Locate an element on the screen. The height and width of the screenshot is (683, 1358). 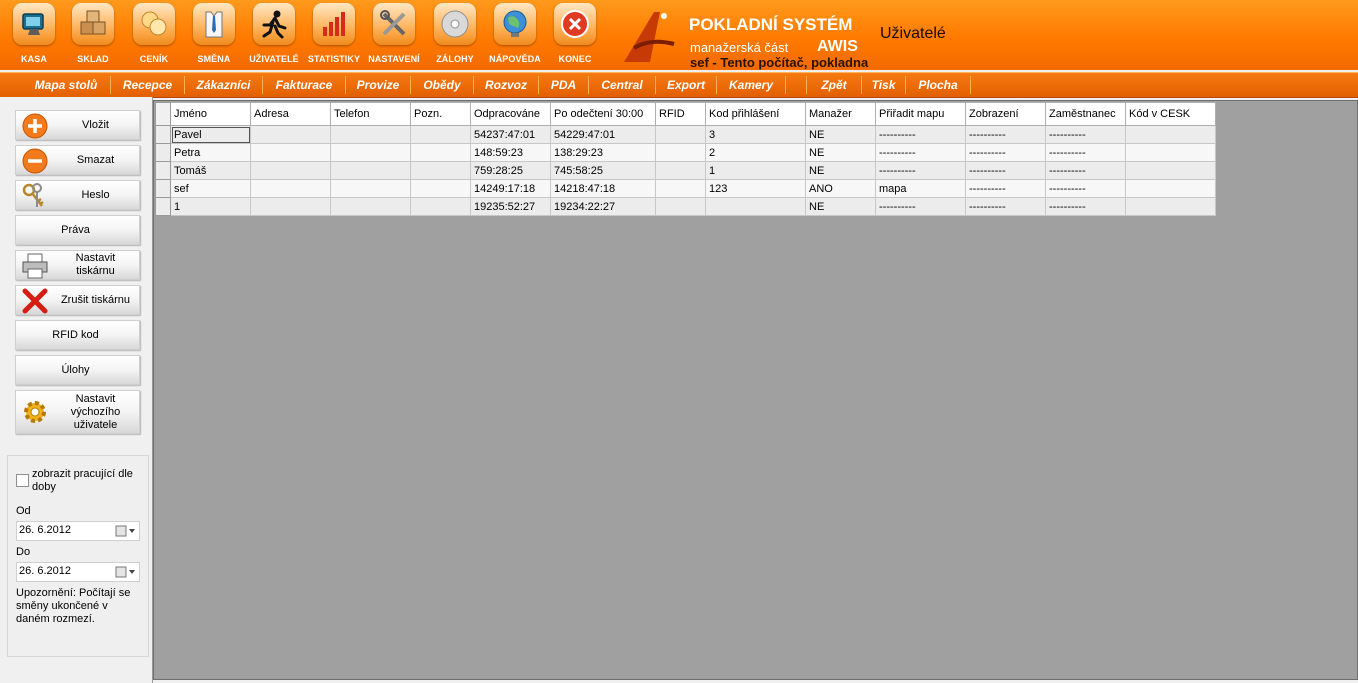
menu-export: Export is located at coordinates (686, 85).